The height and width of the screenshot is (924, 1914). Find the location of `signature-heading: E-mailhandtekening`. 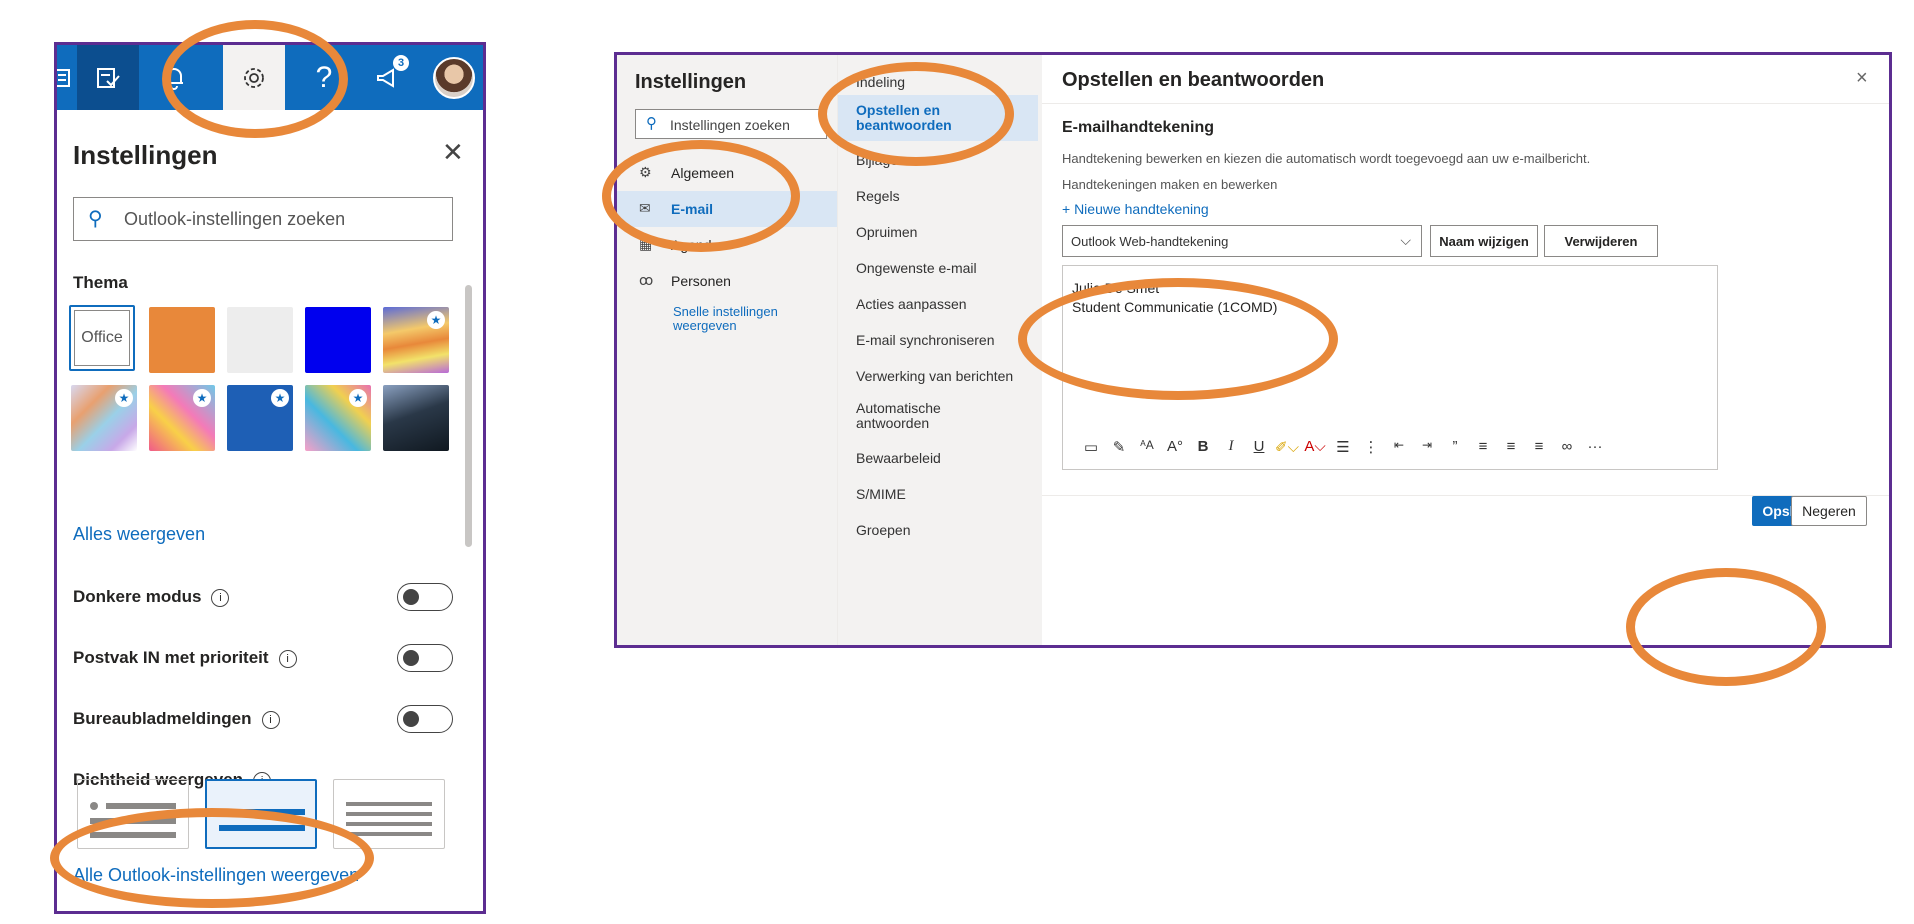

signature-heading: E-mailhandtekening is located at coordinates (1138, 127).